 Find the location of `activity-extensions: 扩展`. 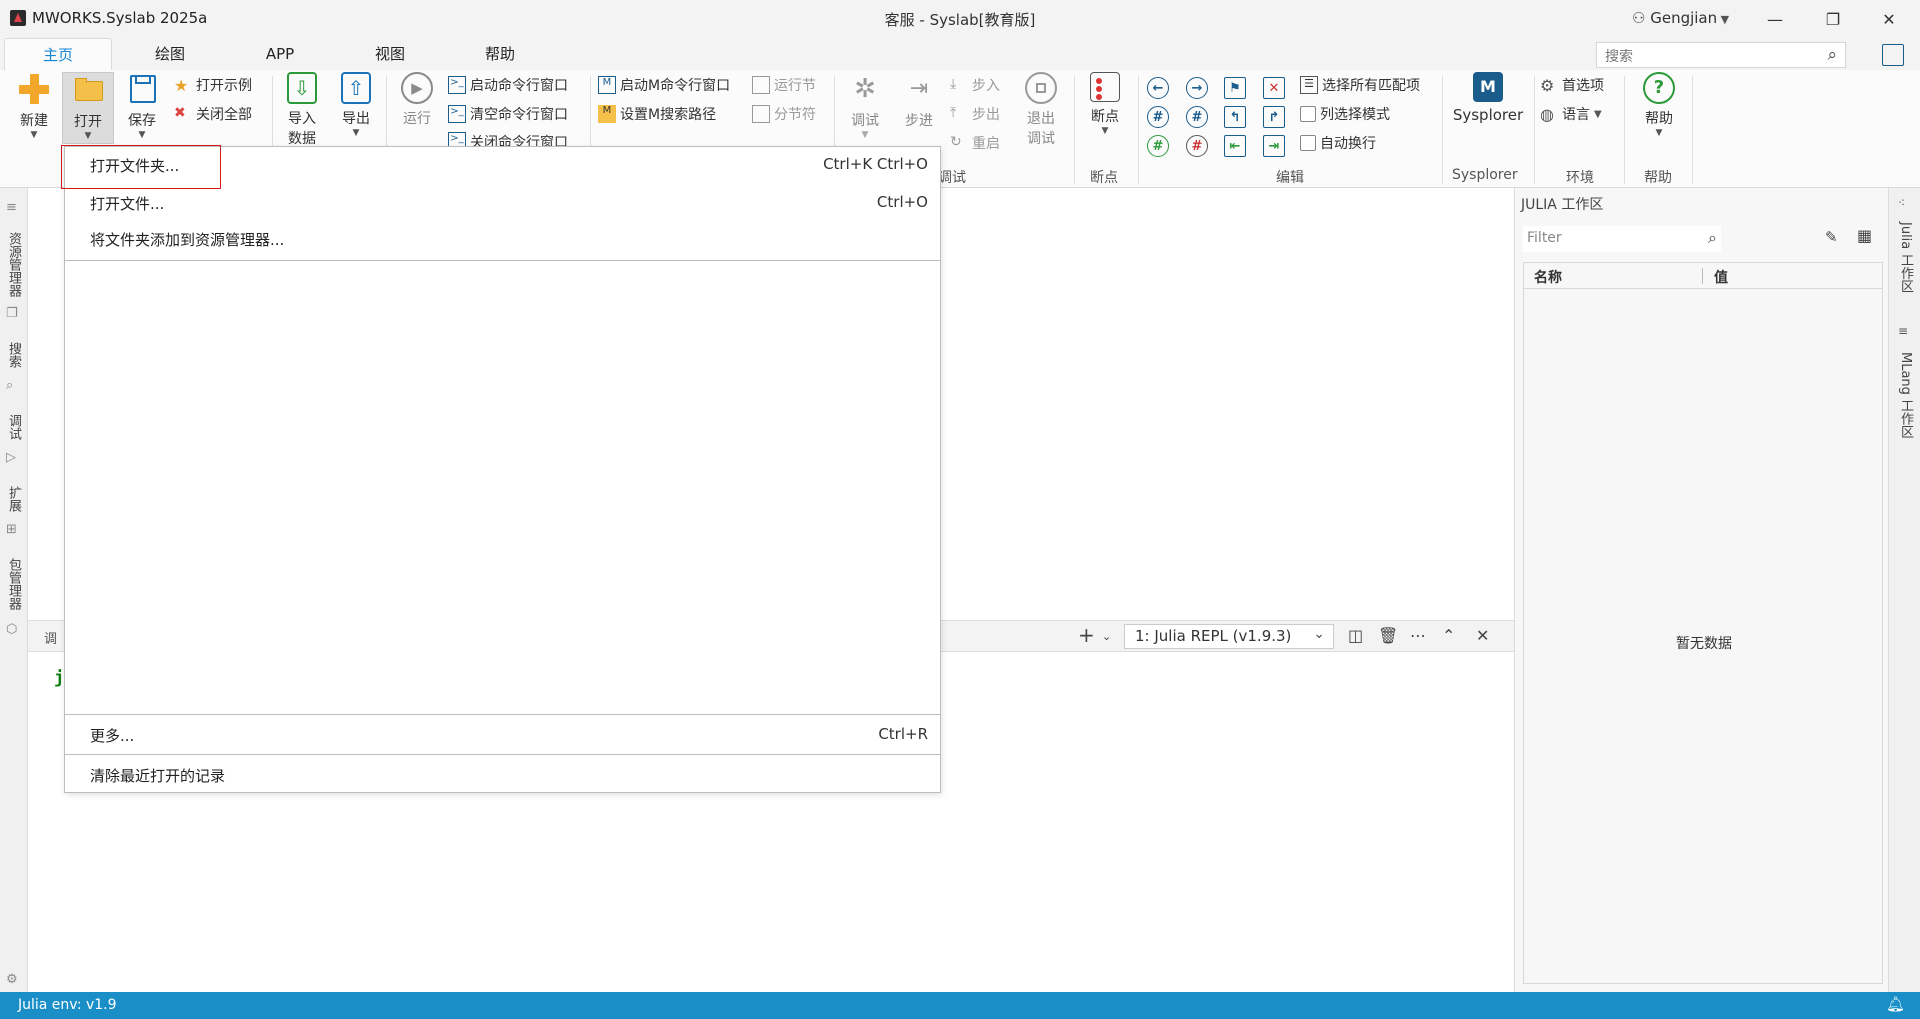

activity-extensions: 扩展 is located at coordinates (13, 499).